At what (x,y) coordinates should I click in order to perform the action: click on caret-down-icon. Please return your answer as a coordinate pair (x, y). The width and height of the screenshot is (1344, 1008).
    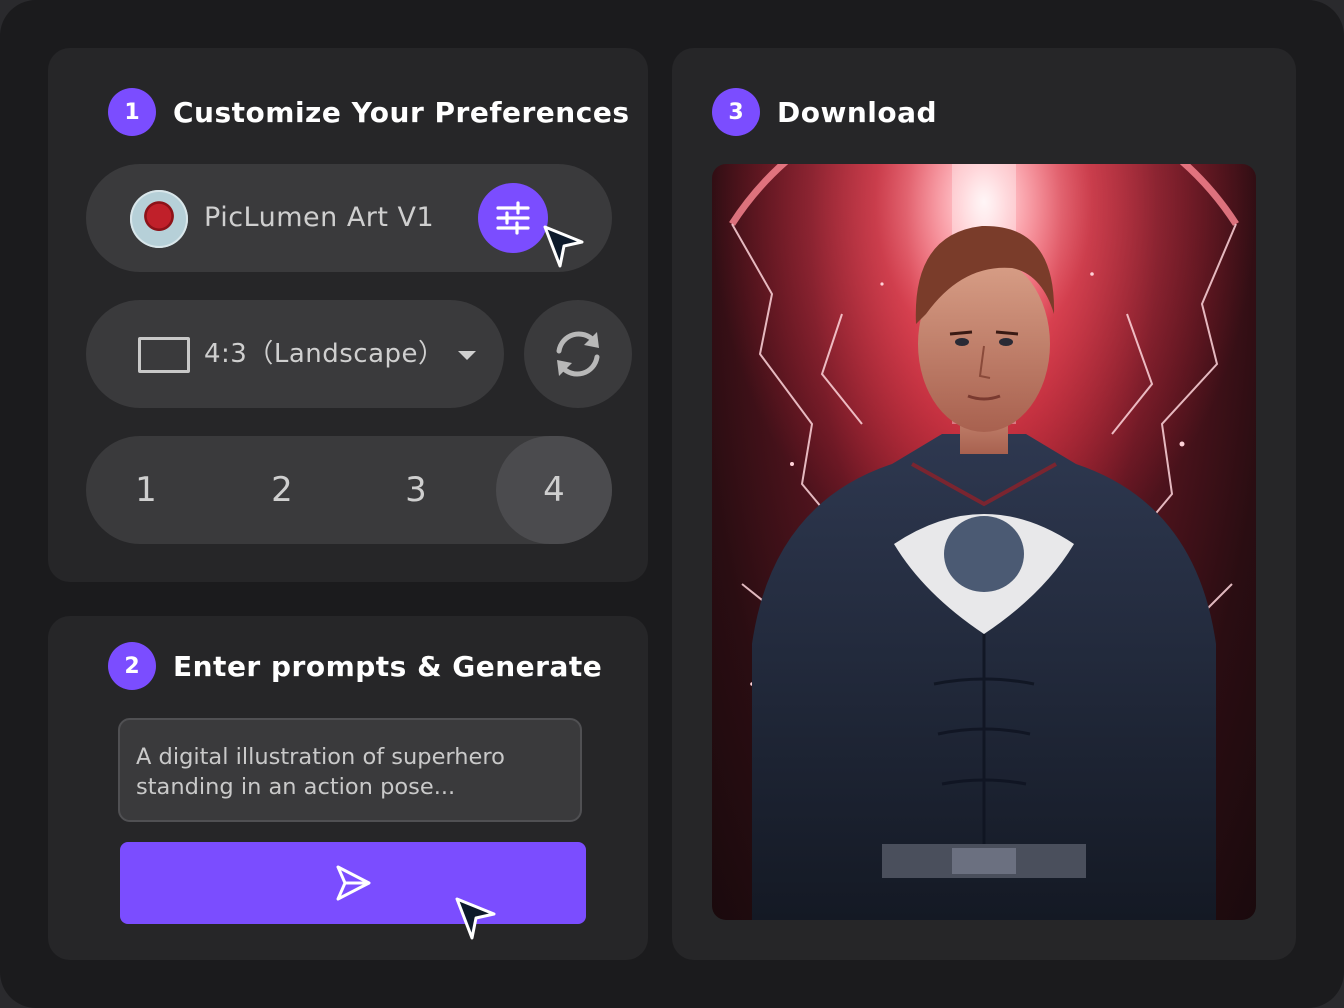
    Looking at the image, I should click on (467, 355).